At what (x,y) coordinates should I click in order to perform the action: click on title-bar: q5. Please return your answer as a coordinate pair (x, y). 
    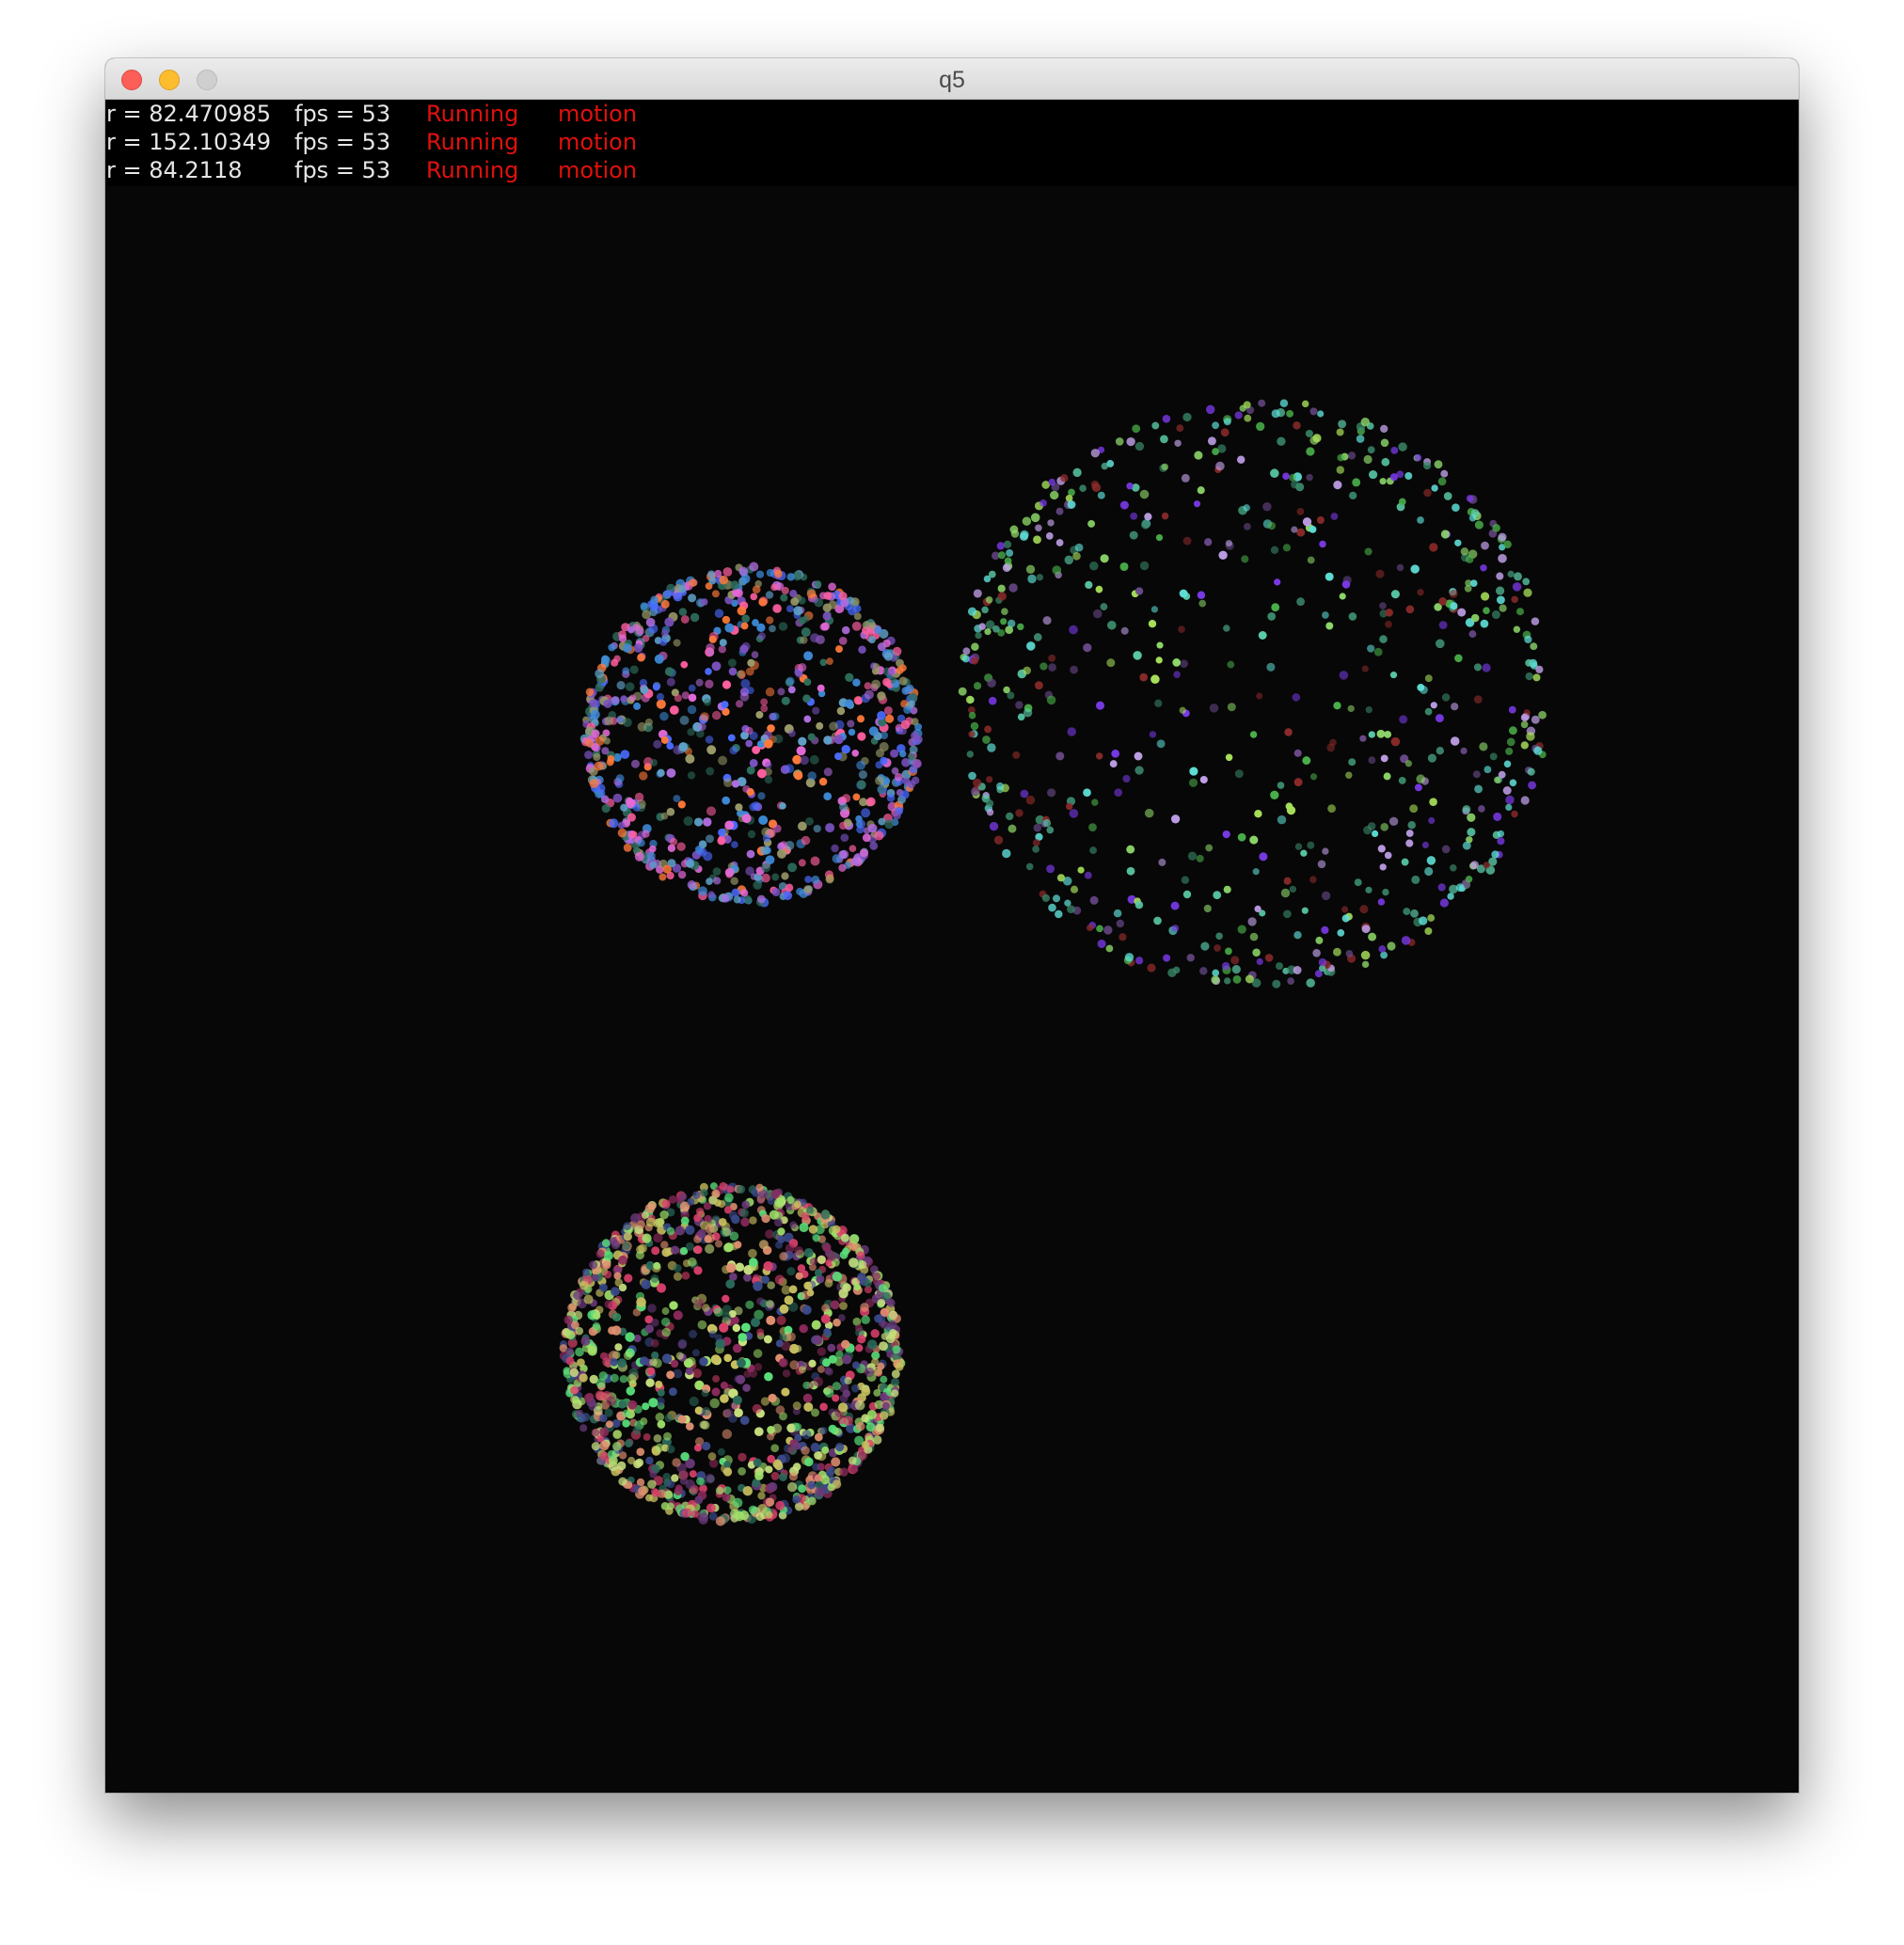
    Looking at the image, I should click on (952, 79).